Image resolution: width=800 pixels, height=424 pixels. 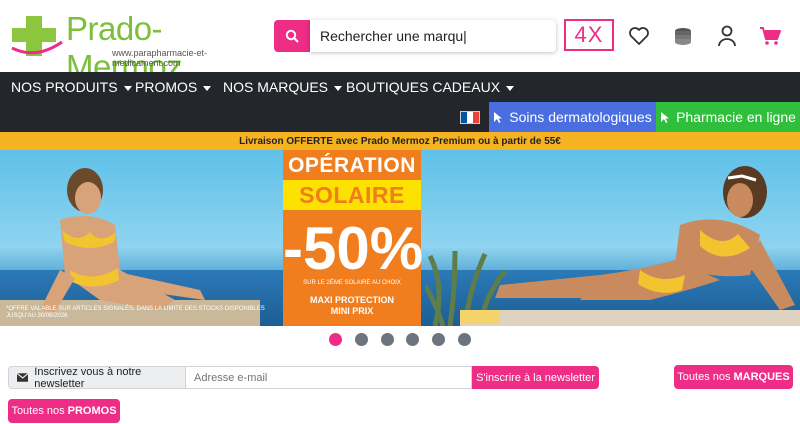 I want to click on account-button, so click(x=727, y=36).